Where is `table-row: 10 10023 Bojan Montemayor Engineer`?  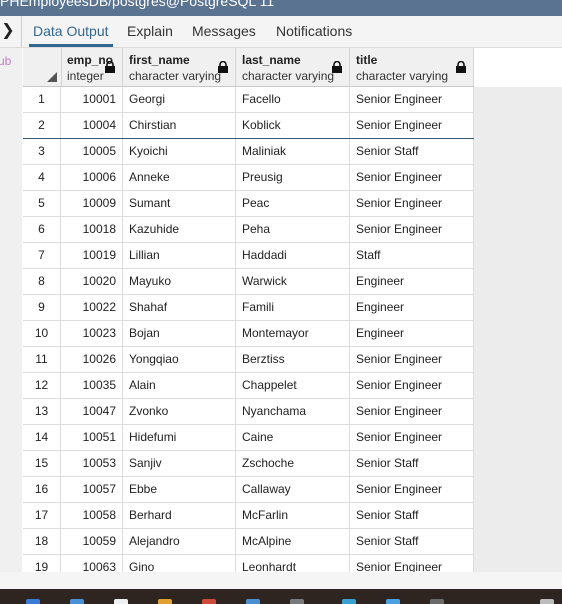
table-row: 10 10023 Bojan Montemayor Engineer is located at coordinates (248, 334).